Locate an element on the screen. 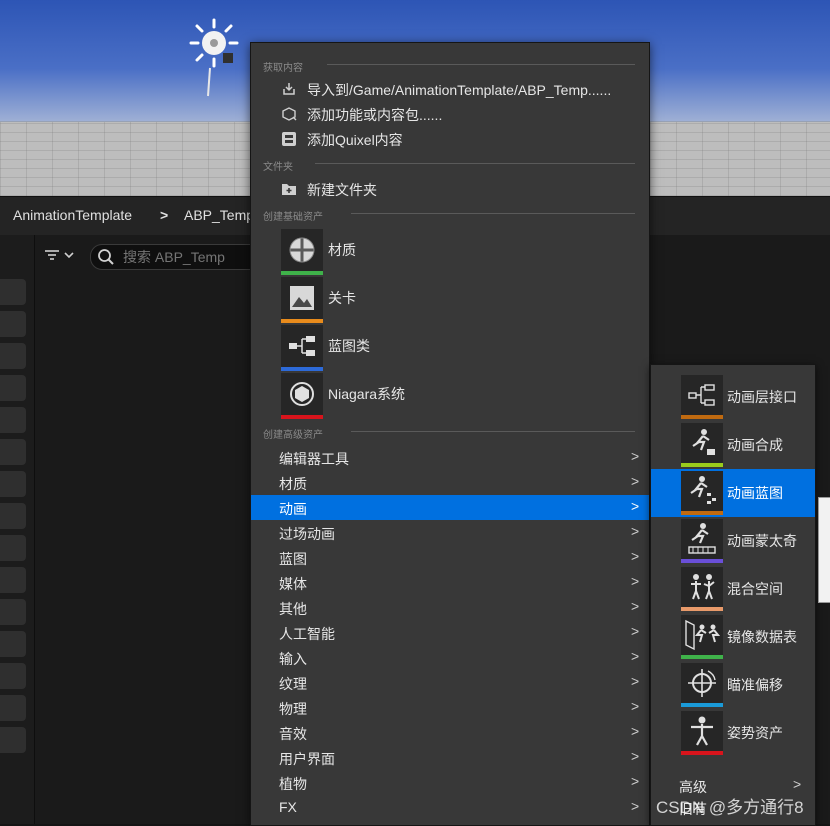  submenu-item-label: 纹理 is located at coordinates (293, 684).